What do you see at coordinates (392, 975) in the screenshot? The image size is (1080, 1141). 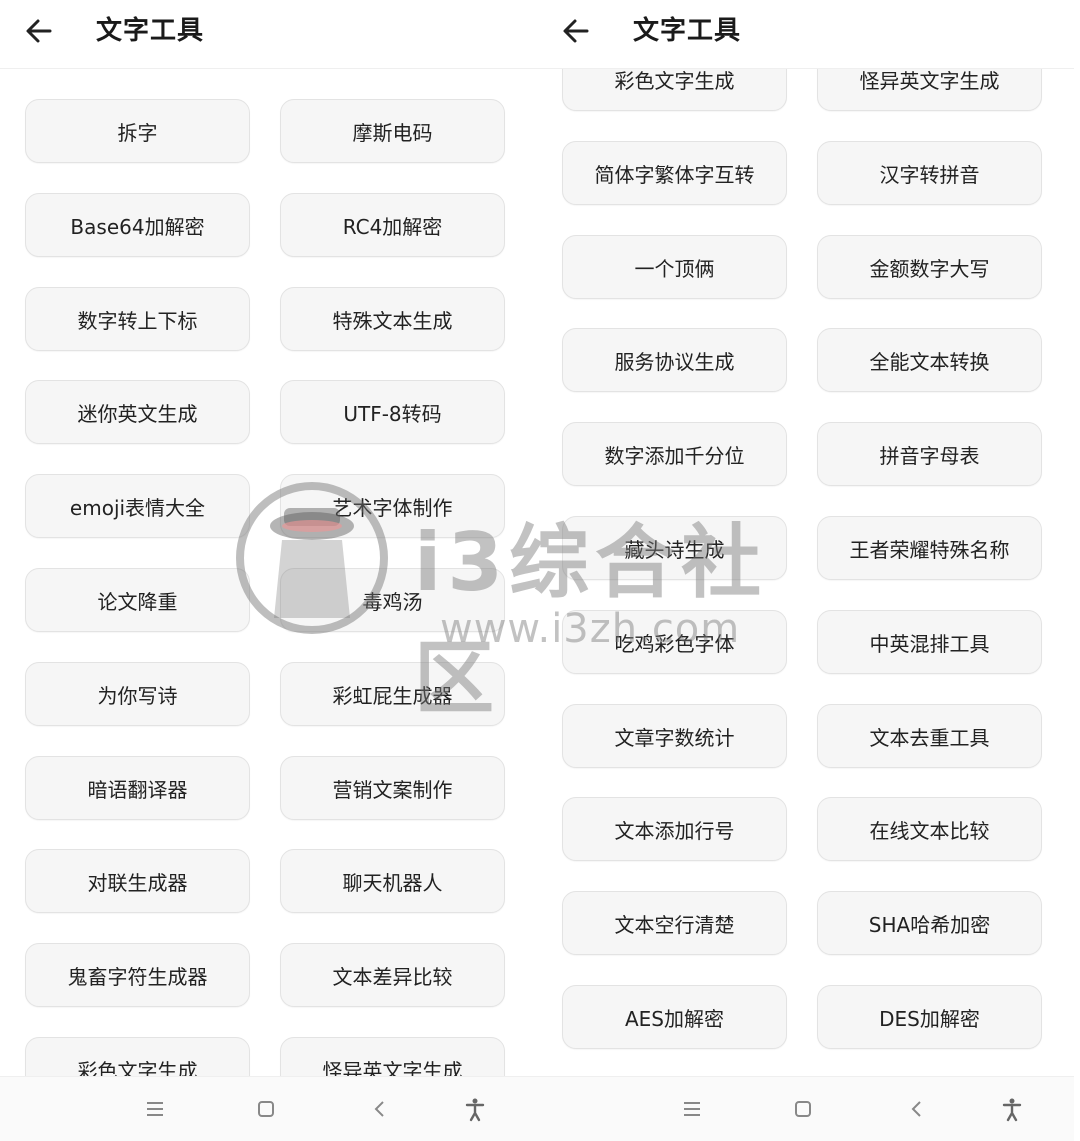 I see `tool-button: 文本差异比较` at bounding box center [392, 975].